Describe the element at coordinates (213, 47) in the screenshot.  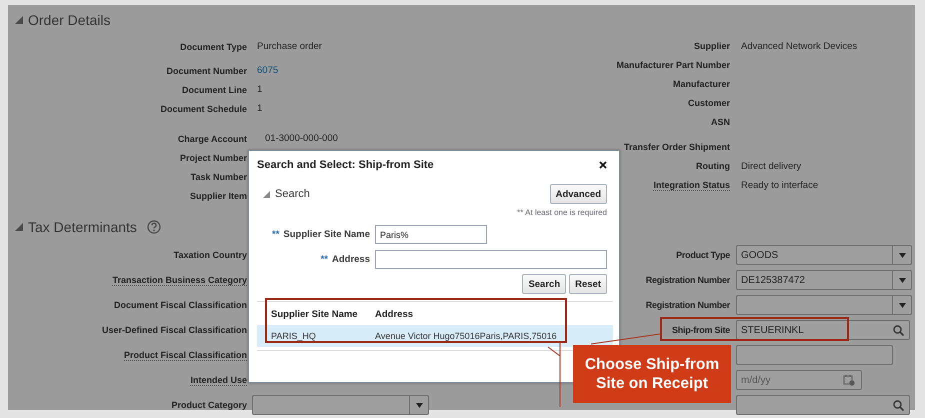
I see `field-label: Document Type` at that location.